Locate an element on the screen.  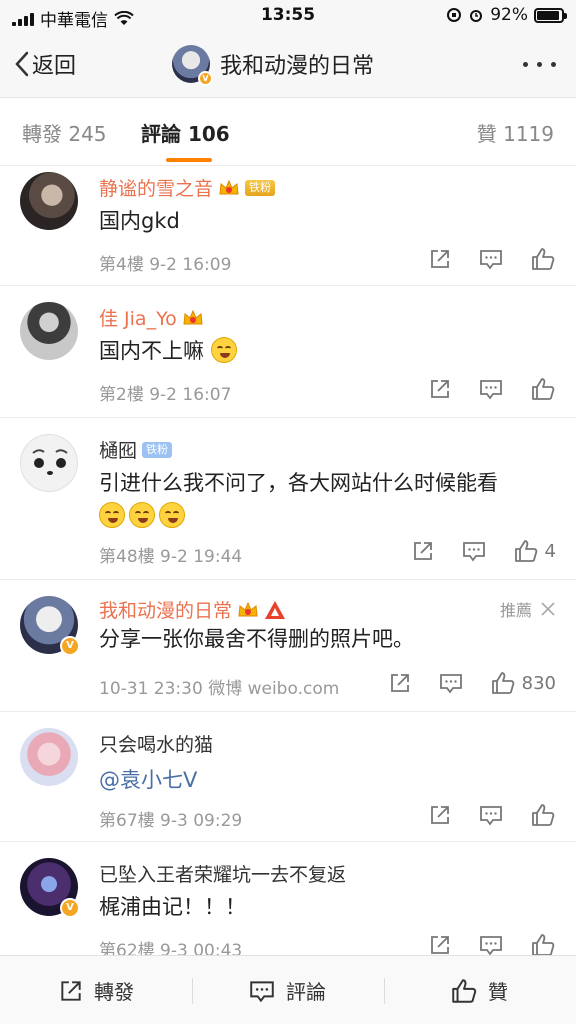
like-button: 4 is located at coordinates (534, 551).